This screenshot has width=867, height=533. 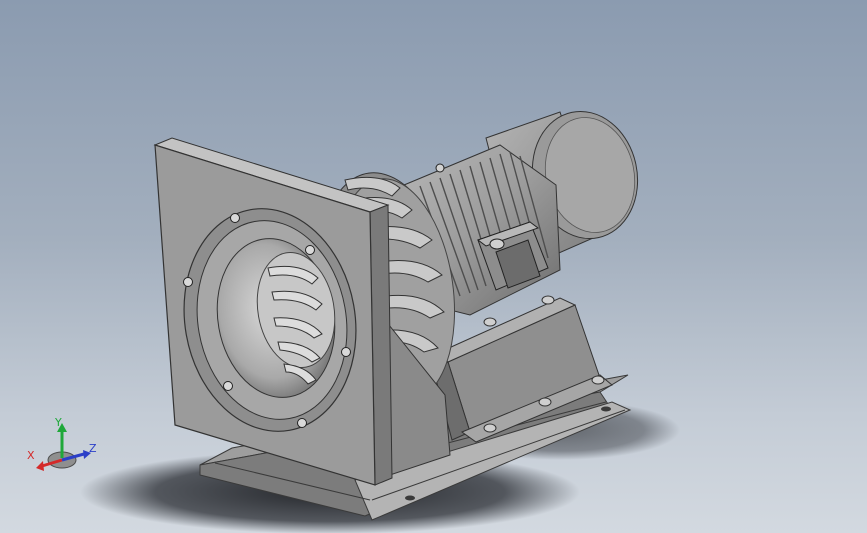 What do you see at coordinates (58, 422) in the screenshot?
I see `triad-y-label: Y` at bounding box center [58, 422].